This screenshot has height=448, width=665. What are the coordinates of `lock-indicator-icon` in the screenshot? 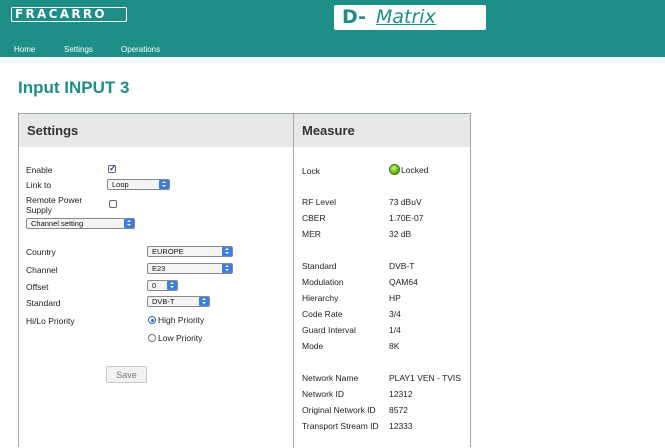 It's located at (394, 169).